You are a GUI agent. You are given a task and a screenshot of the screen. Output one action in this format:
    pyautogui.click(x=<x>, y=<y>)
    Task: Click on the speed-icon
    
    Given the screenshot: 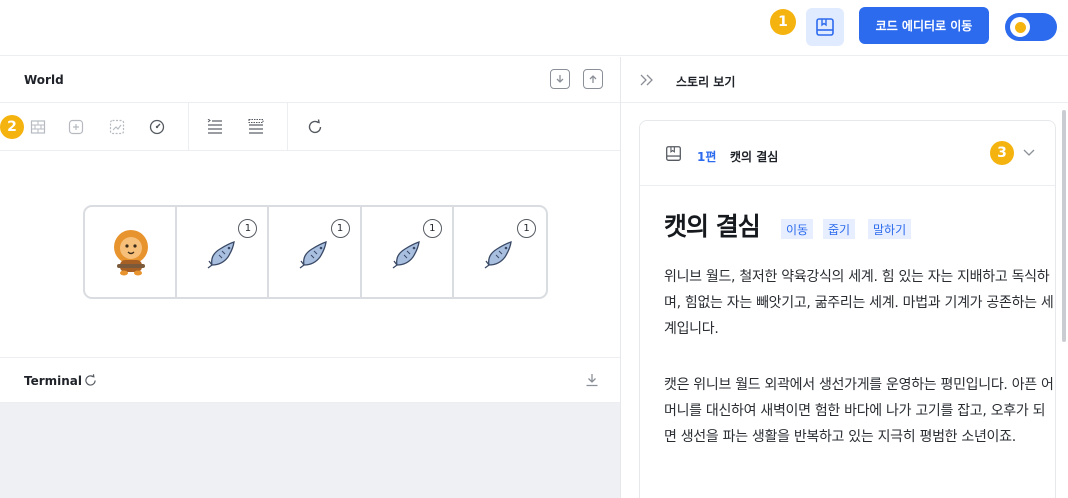 What is the action you would take?
    pyautogui.click(x=157, y=127)
    